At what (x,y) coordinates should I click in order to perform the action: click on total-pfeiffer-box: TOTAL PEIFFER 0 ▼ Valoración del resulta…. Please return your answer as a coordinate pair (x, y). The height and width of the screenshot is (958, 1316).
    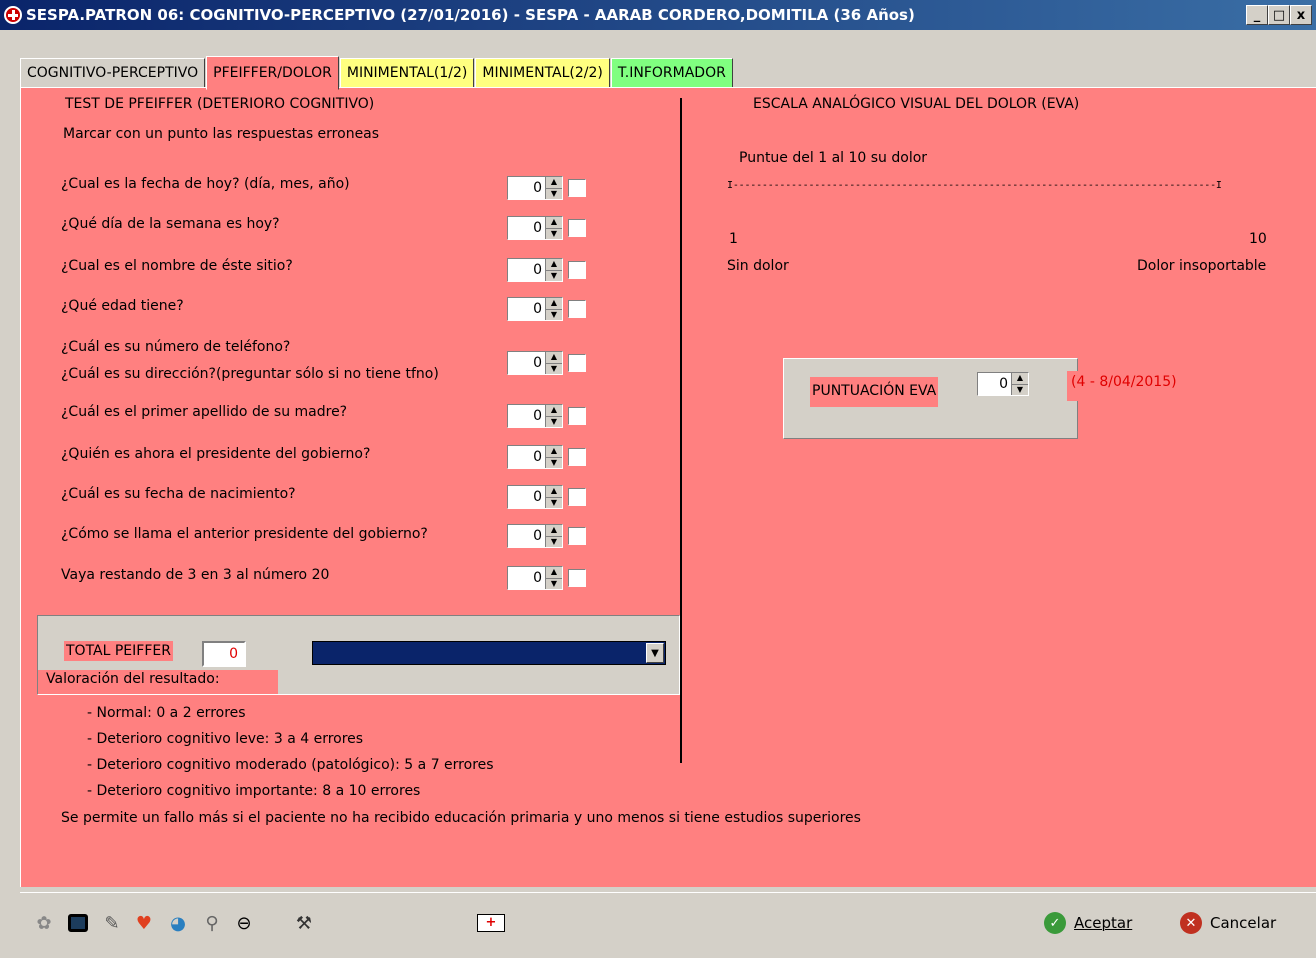
    Looking at the image, I should click on (358, 655).